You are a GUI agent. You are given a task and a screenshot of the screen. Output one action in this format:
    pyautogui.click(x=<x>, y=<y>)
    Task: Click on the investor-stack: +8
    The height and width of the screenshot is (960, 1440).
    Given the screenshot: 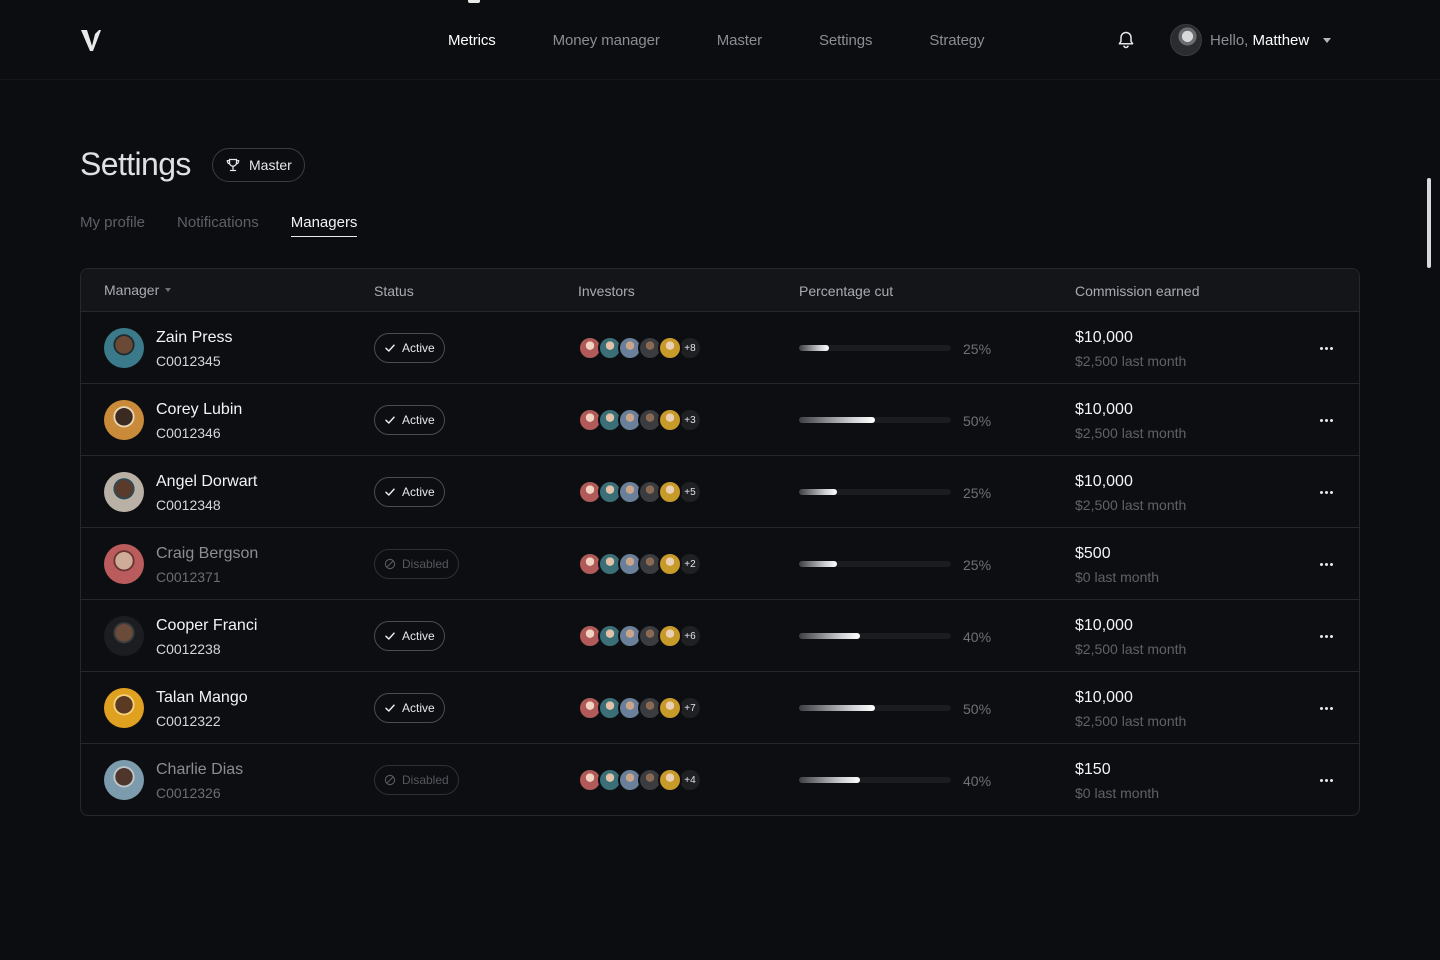 What is the action you would take?
    pyautogui.click(x=640, y=348)
    